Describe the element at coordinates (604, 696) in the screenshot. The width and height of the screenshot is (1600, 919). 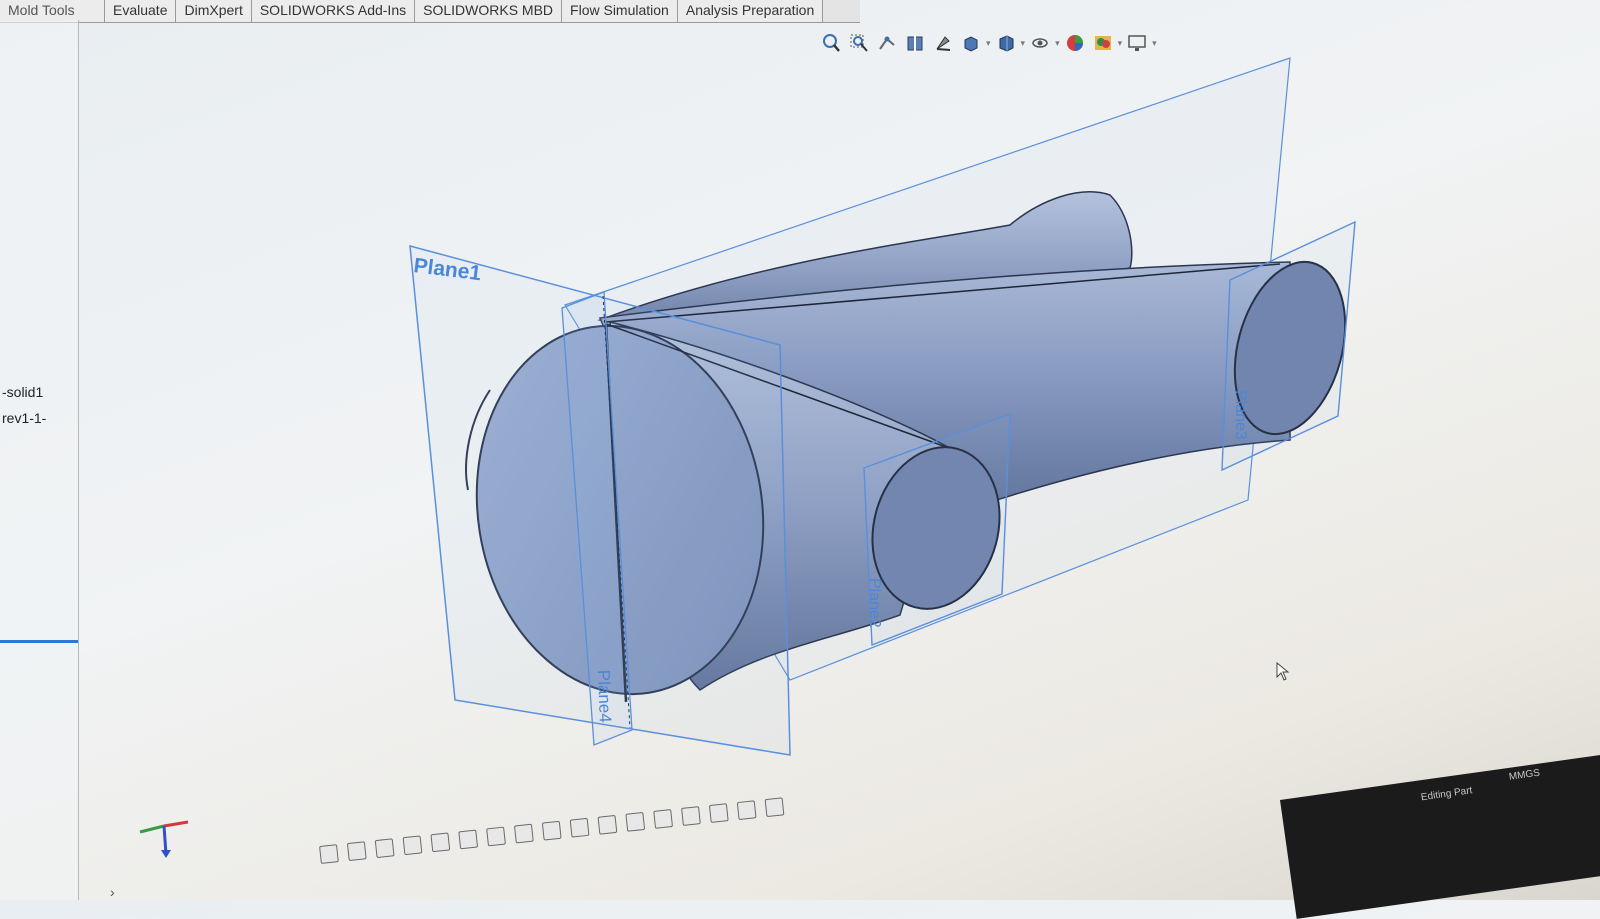
I see `plane4-label: Plane4` at that location.